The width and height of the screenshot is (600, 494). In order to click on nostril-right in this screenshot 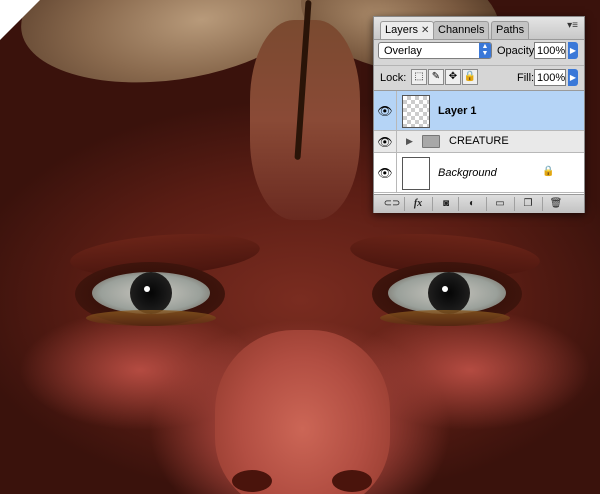, I will do `click(352, 481)`.